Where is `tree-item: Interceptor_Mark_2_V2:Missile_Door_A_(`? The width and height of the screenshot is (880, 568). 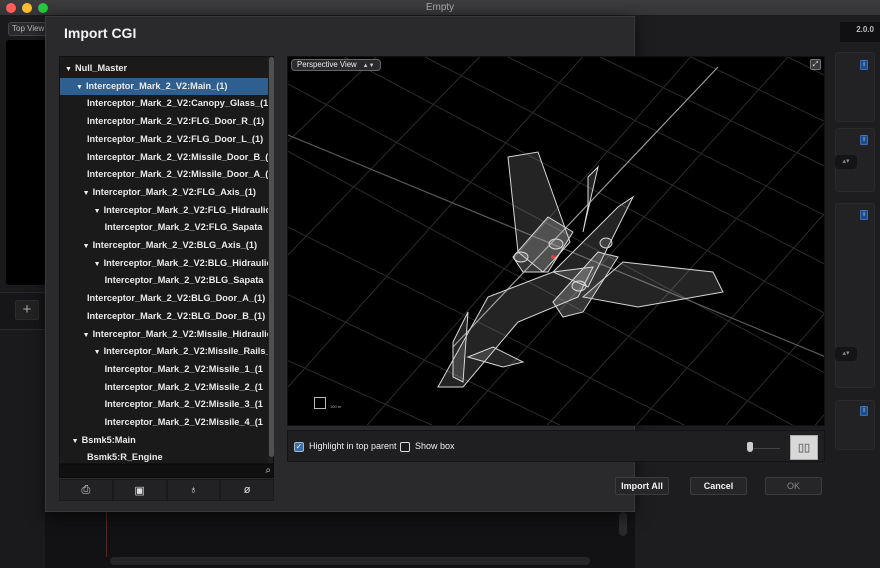 tree-item: Interceptor_Mark_2_V2:Missile_Door_A_( is located at coordinates (164, 175).